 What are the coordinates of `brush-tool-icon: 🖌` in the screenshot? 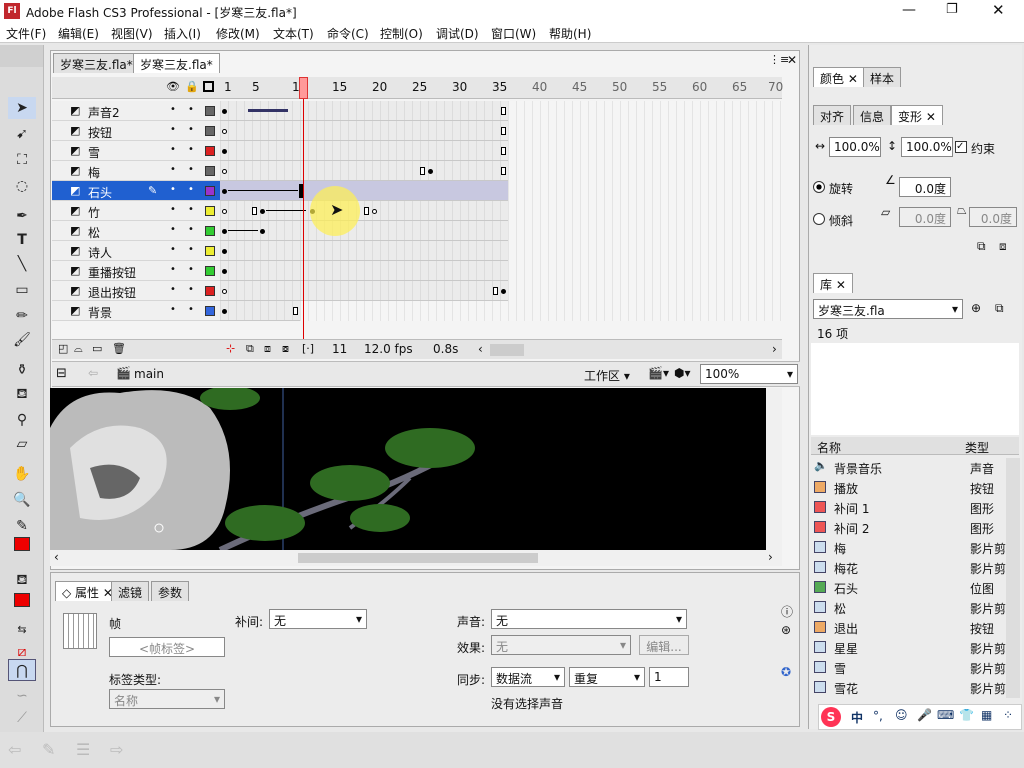 It's located at (22, 340).